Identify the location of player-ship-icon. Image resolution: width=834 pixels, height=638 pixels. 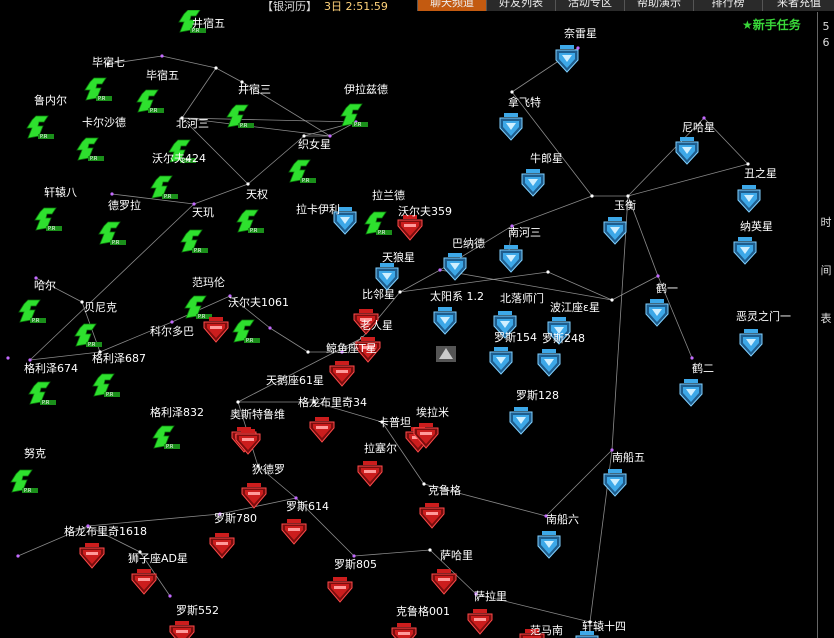
(446, 354).